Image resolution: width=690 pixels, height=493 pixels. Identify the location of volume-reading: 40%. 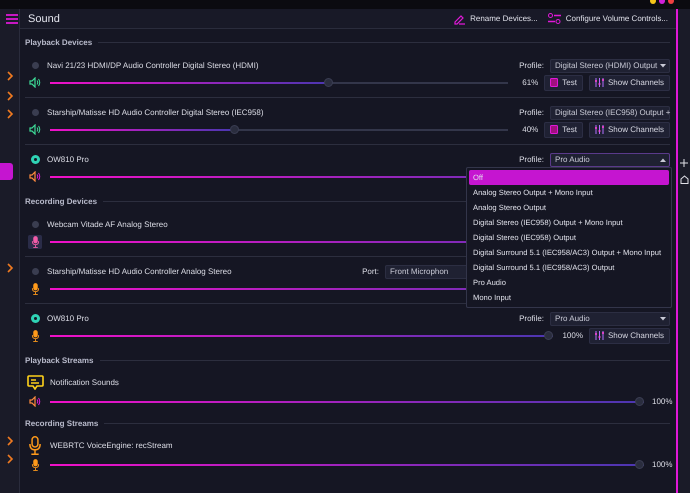
(529, 129).